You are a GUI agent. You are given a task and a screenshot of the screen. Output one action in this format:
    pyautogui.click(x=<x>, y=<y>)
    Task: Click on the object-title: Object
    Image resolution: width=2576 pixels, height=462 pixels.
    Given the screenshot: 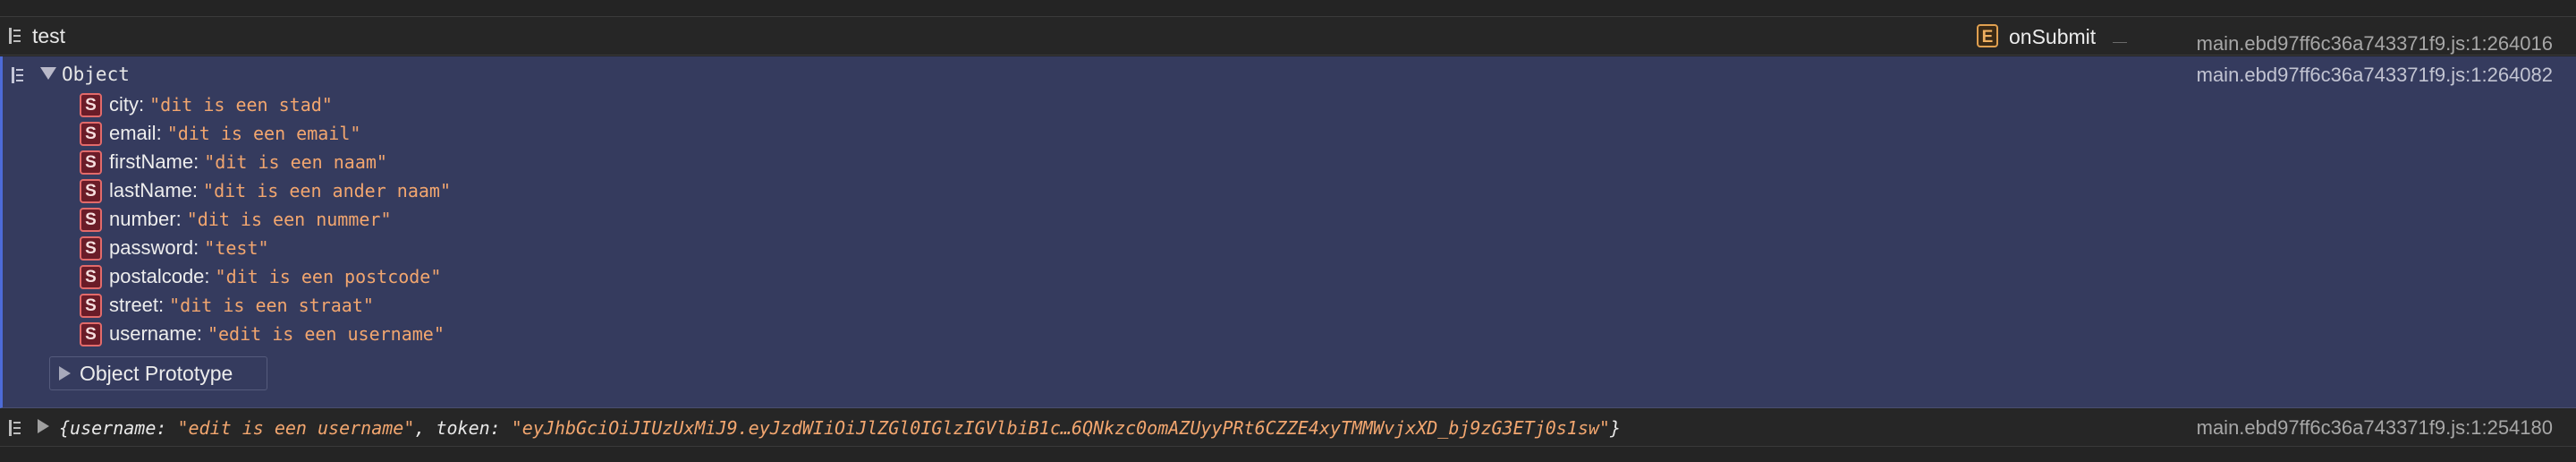 What is the action you would take?
    pyautogui.click(x=96, y=74)
    